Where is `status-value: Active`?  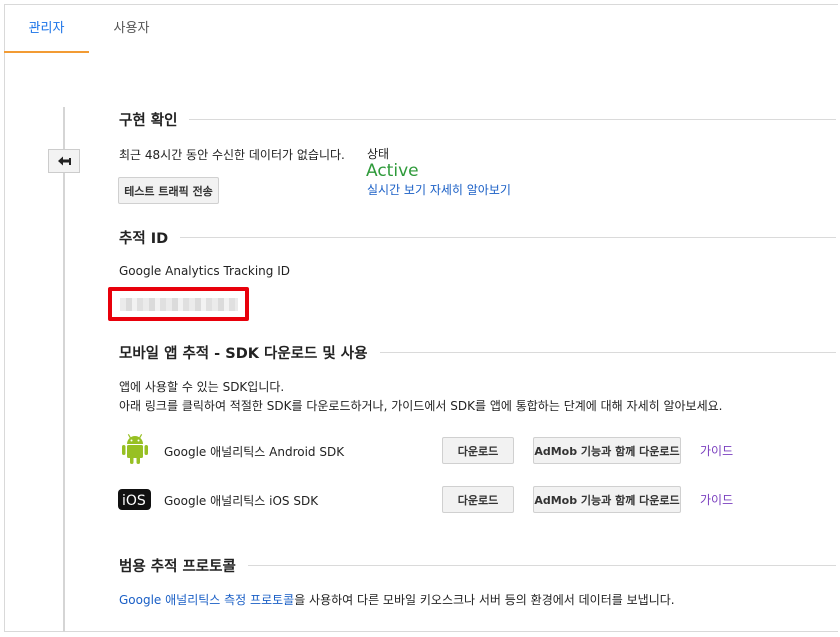
status-value: Active is located at coordinates (392, 171).